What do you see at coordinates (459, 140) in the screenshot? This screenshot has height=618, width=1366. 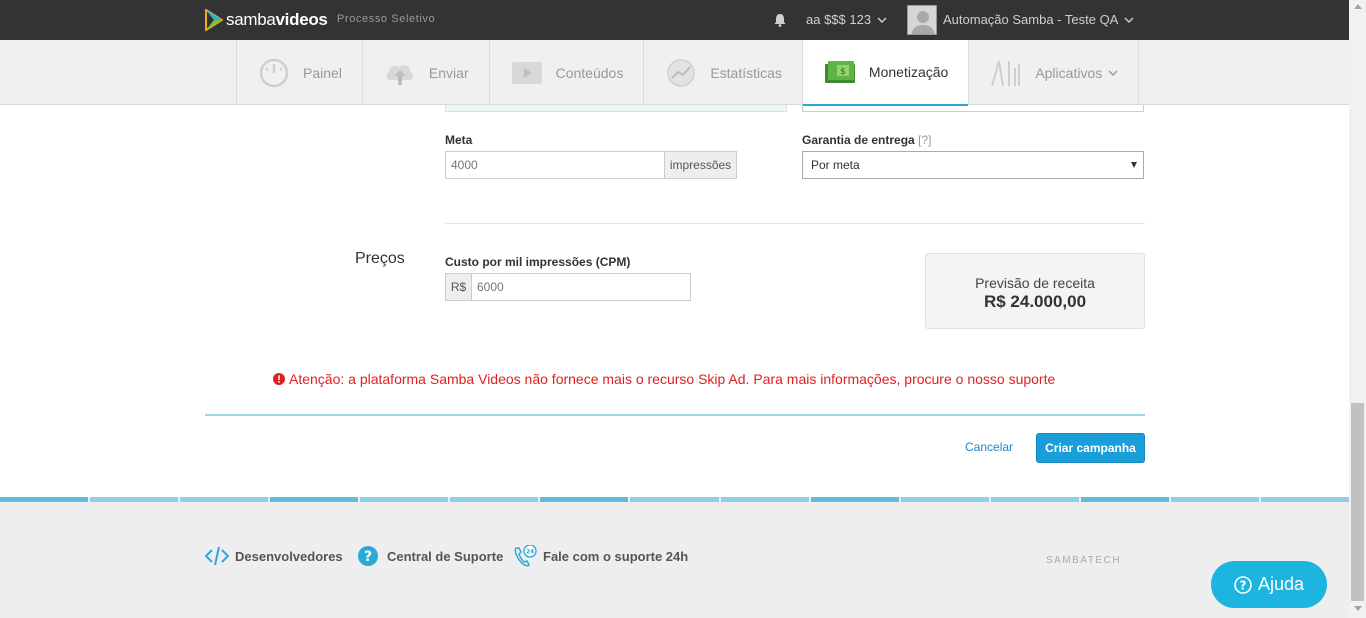 I see `meta-label: Meta` at bounding box center [459, 140].